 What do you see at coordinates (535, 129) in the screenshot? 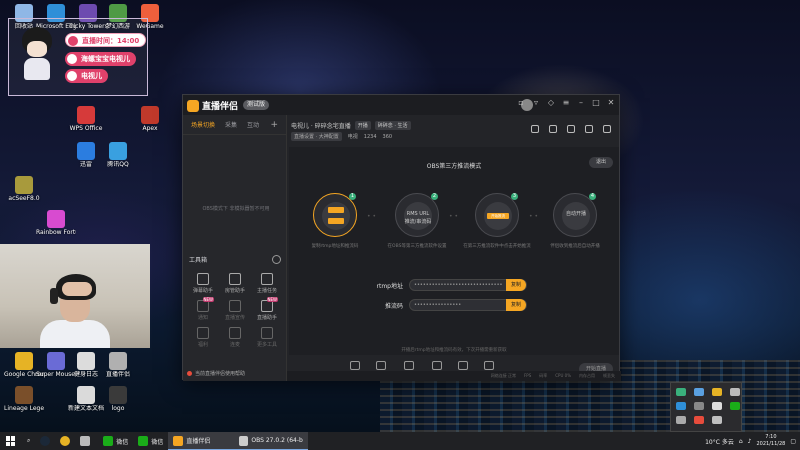
I see `store-icon` at bounding box center [535, 129].